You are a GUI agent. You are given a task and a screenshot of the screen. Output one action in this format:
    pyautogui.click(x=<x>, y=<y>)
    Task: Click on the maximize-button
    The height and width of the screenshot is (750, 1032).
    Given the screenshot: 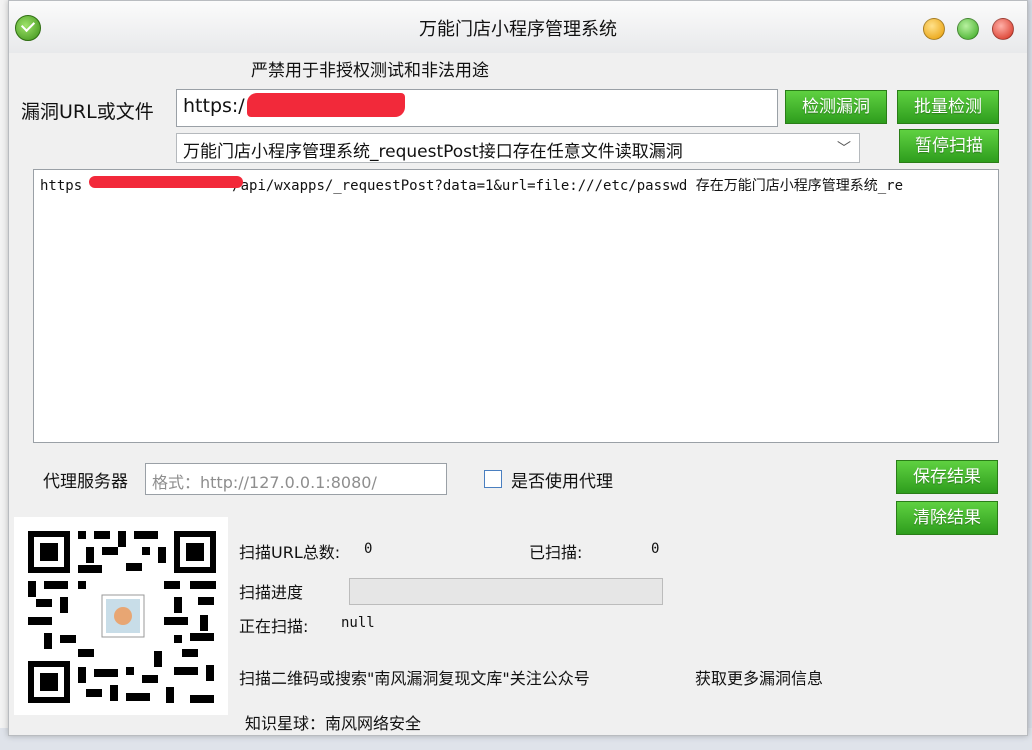 What is the action you would take?
    pyautogui.click(x=968, y=29)
    